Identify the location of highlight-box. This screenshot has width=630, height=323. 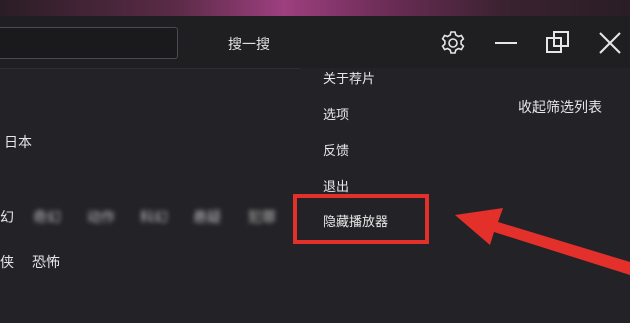
(361, 219).